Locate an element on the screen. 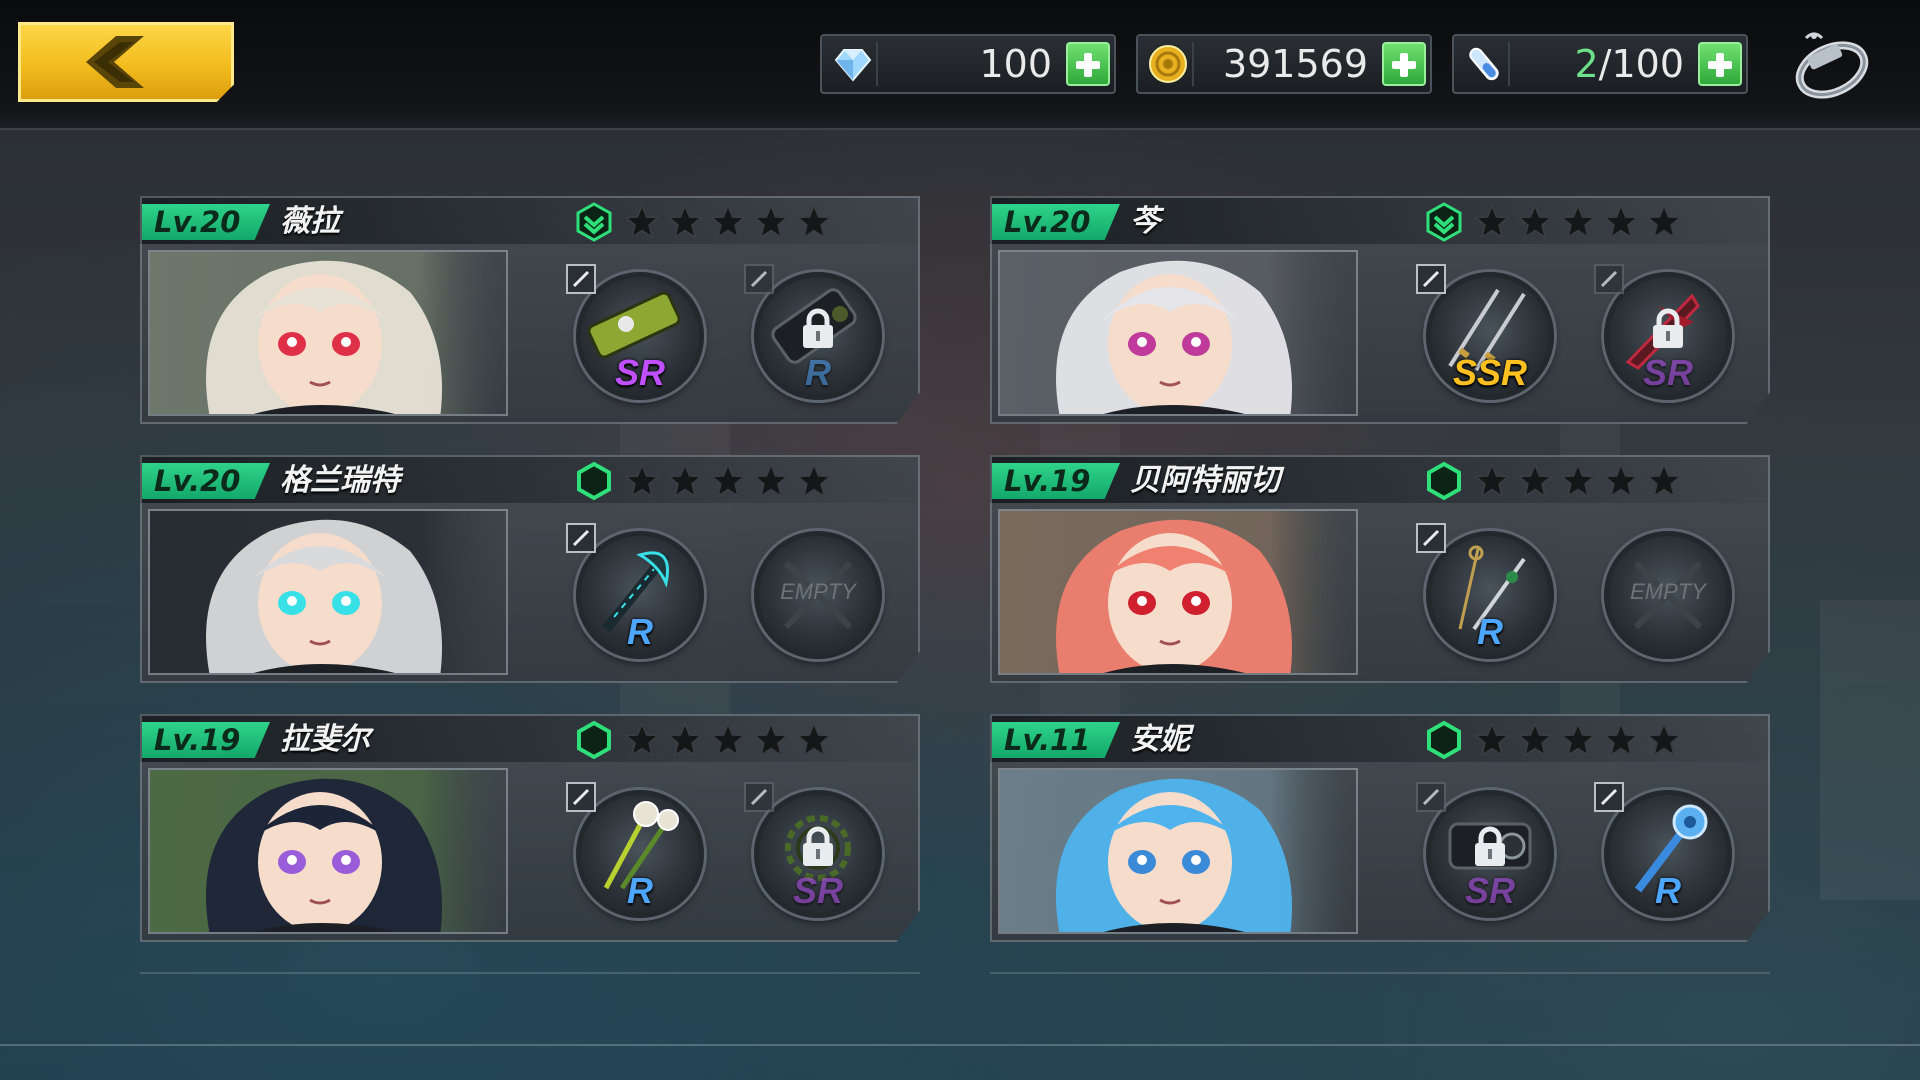 The height and width of the screenshot is (1080, 1920). character-name: 贝阿特丽切 is located at coordinates (1205, 480).